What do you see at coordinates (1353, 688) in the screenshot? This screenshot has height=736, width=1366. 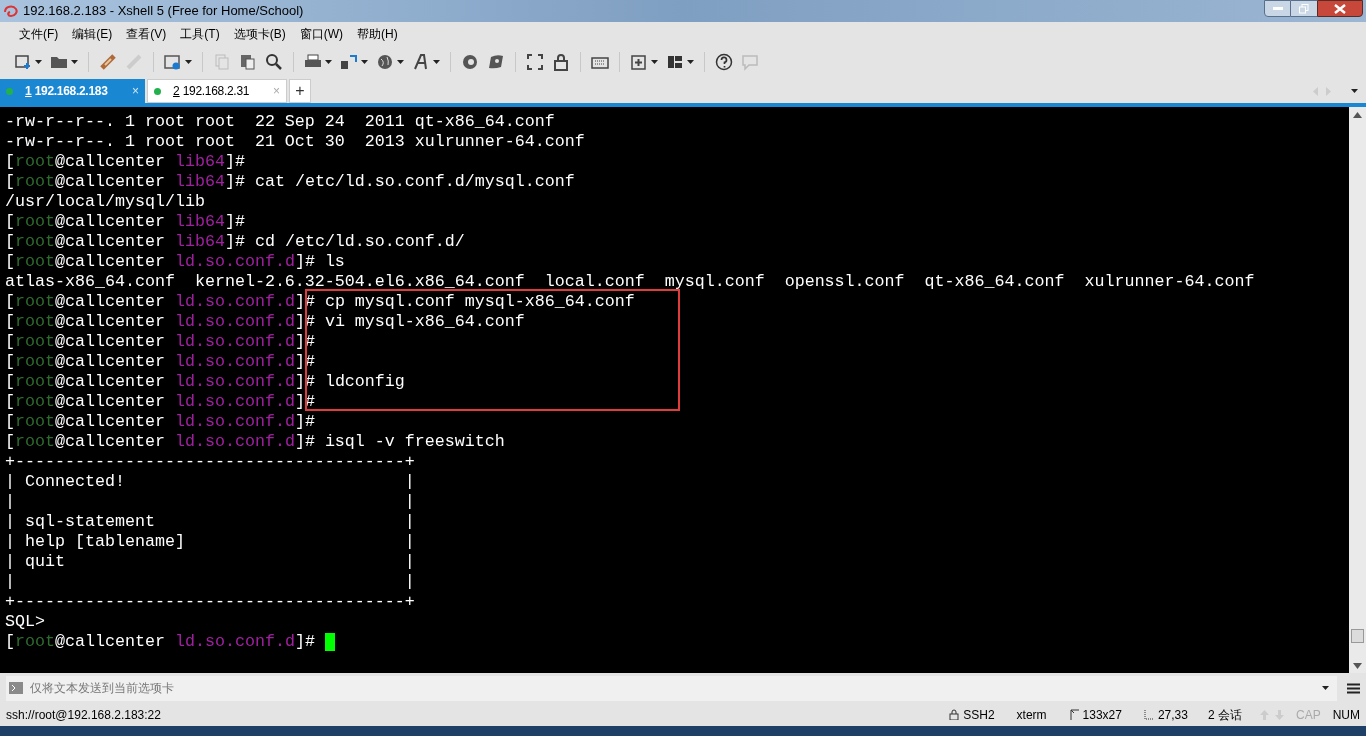 I see `menu-icon` at bounding box center [1353, 688].